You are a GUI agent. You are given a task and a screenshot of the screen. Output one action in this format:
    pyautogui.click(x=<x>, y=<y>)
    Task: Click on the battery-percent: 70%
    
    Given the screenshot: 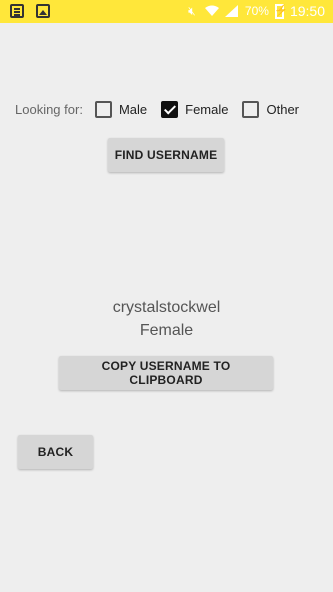 What is the action you would take?
    pyautogui.click(x=256, y=11)
    